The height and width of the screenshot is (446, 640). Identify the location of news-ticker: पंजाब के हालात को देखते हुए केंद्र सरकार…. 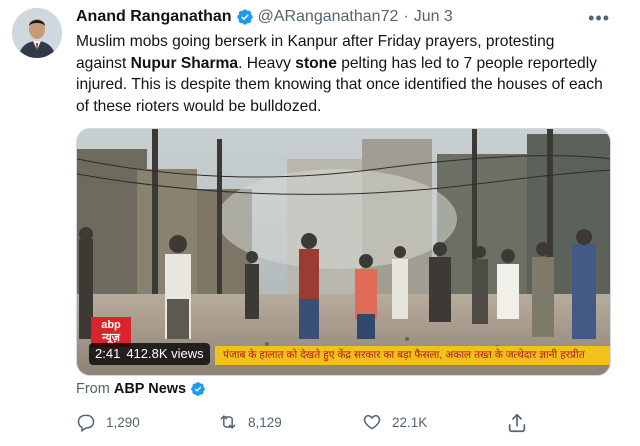
(412, 355).